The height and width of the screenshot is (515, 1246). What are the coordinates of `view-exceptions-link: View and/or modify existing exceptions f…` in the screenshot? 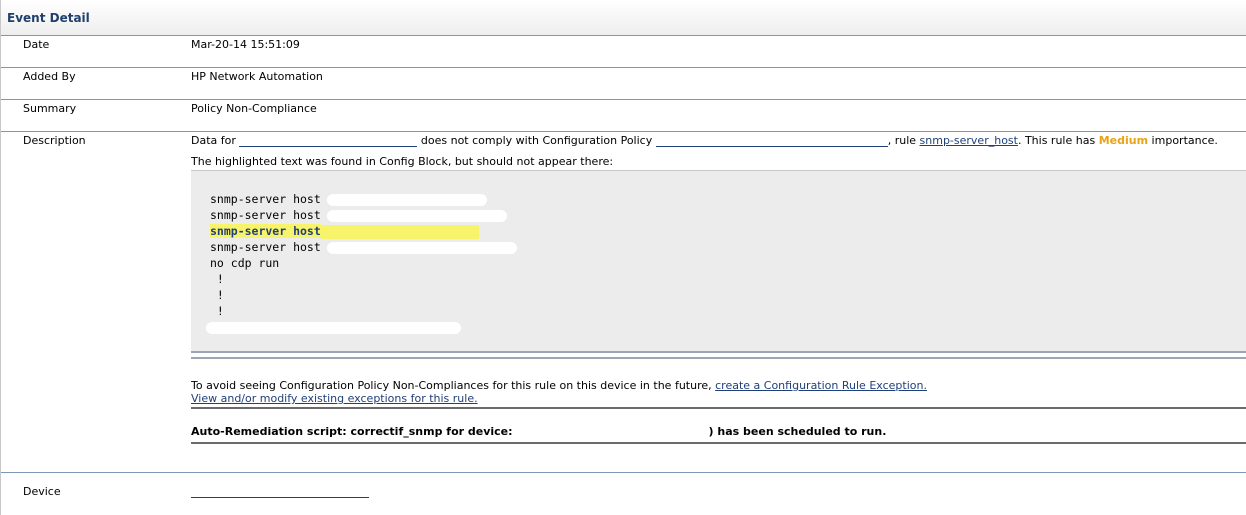 It's located at (334, 398).